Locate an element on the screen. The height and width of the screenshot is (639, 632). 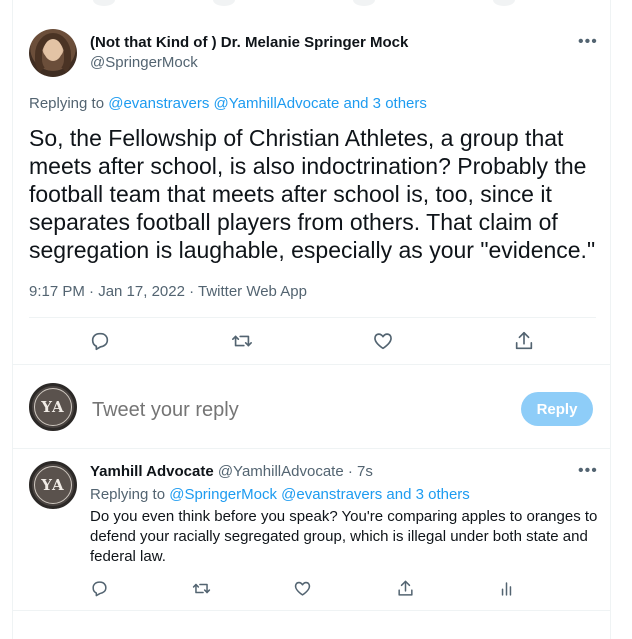
analytics-icon is located at coordinates (506, 588).